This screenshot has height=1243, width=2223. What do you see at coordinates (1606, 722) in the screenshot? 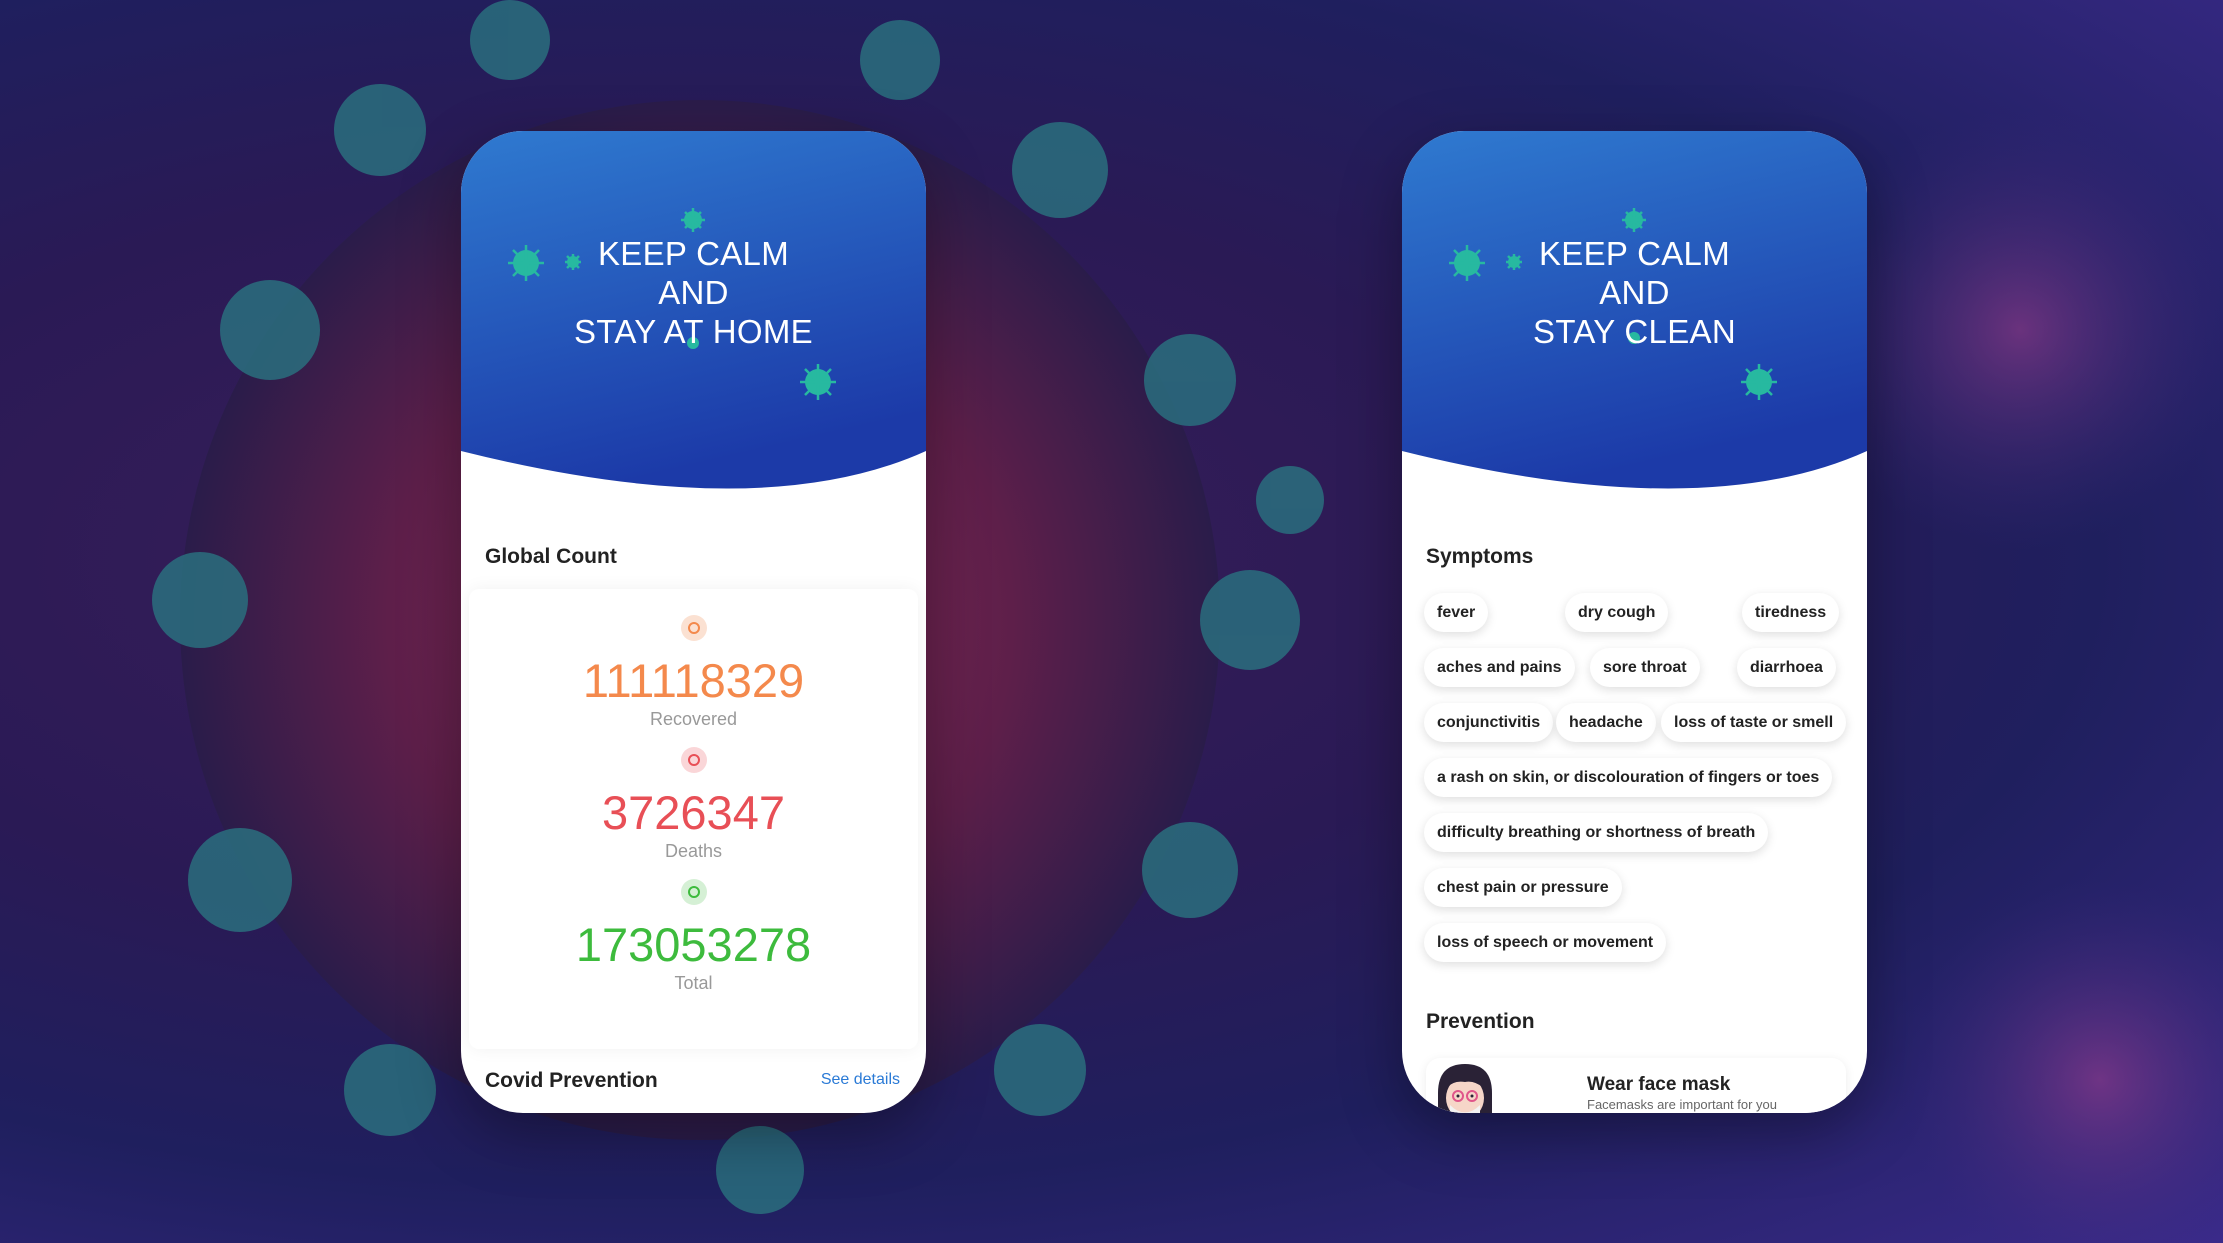
I see `symptom-chip: headache` at bounding box center [1606, 722].